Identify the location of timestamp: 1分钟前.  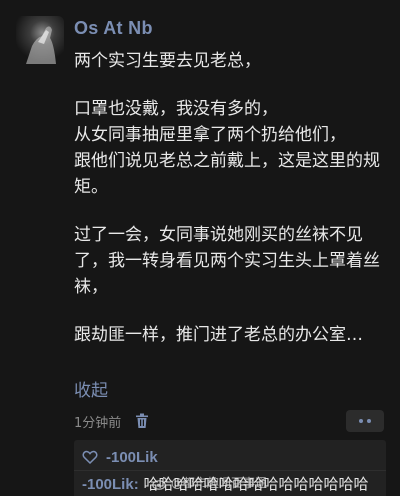
(98, 423).